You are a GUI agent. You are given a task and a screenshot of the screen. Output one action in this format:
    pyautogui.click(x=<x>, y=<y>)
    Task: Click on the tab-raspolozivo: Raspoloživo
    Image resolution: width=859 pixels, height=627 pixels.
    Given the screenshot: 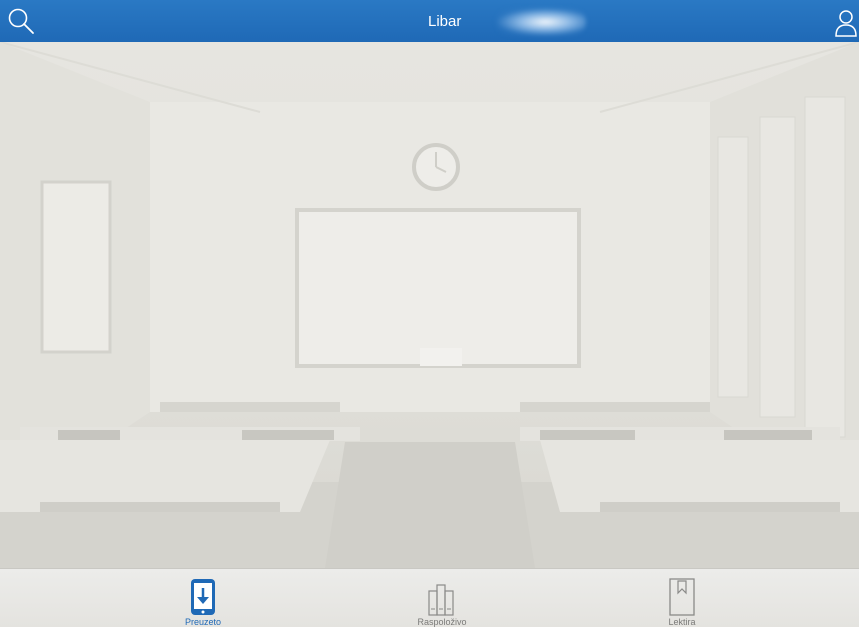 What is the action you would take?
    pyautogui.click(x=442, y=598)
    